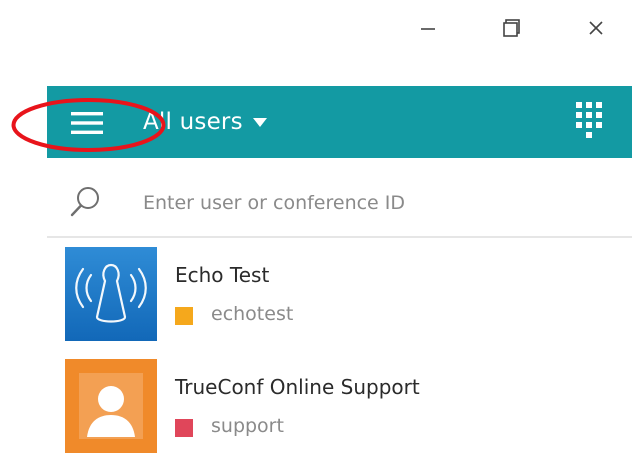  What do you see at coordinates (193, 122) in the screenshot?
I see `user-filter-label: All users` at bounding box center [193, 122].